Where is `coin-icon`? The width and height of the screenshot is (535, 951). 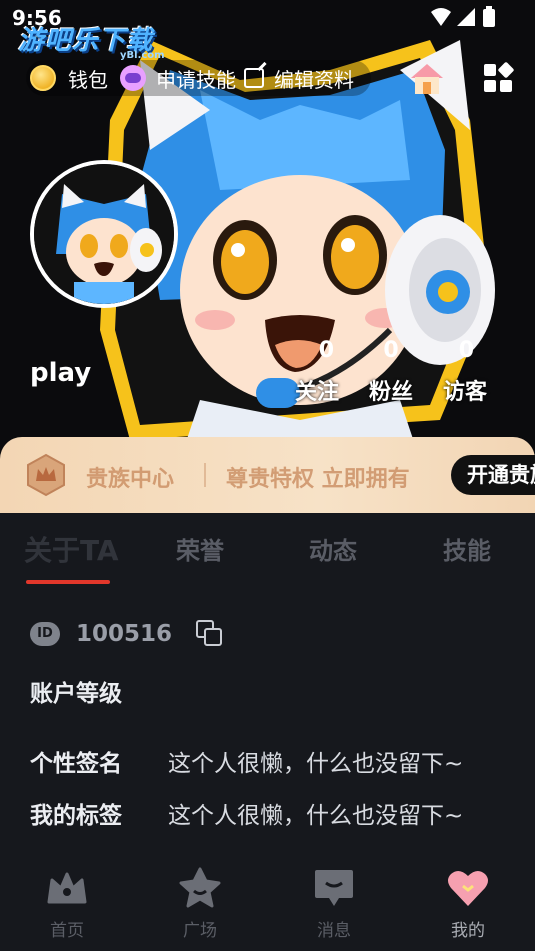 coin-icon is located at coordinates (43, 78).